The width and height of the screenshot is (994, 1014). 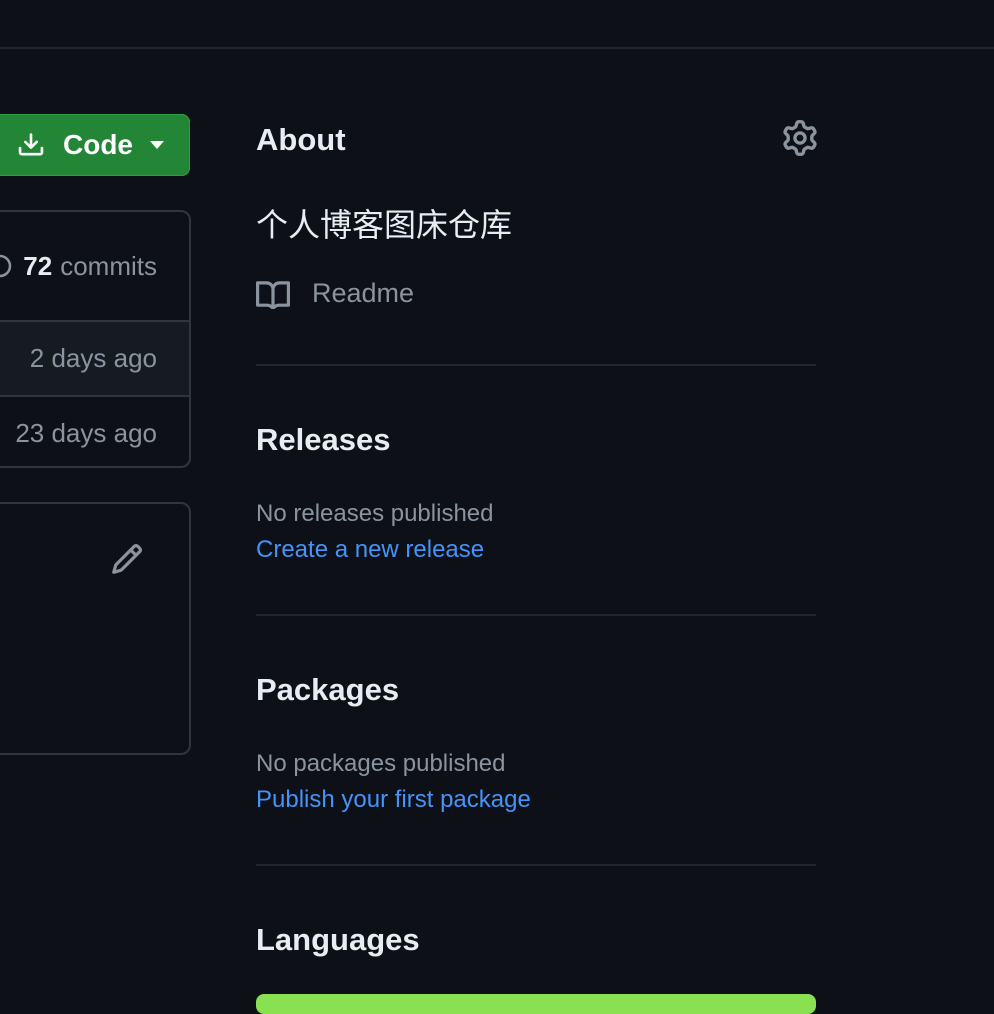 What do you see at coordinates (86, 433) in the screenshot?
I see `file-row-time: 23 days ago` at bounding box center [86, 433].